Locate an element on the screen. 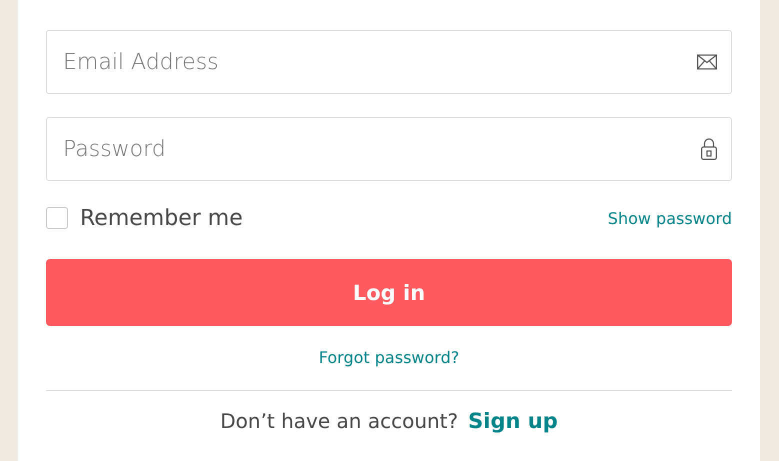 The height and width of the screenshot is (461, 779). remember-label: Remember me is located at coordinates (161, 218).